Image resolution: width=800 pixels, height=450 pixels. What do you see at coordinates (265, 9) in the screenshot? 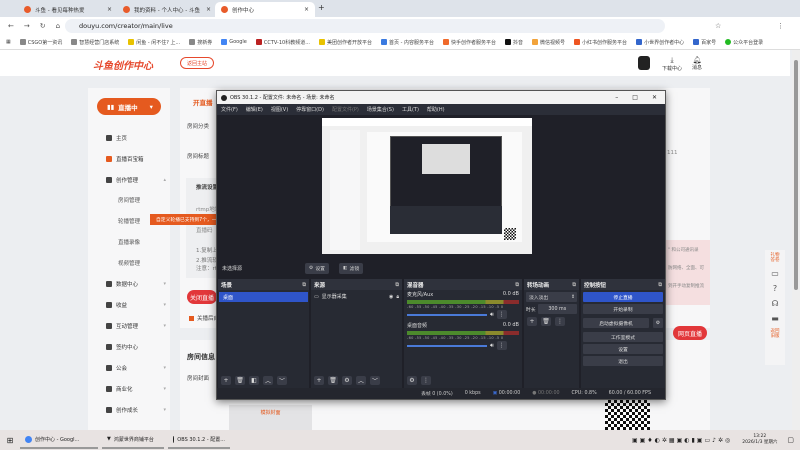
I see `tab-creator: 创作中心 ×` at bounding box center [265, 9].